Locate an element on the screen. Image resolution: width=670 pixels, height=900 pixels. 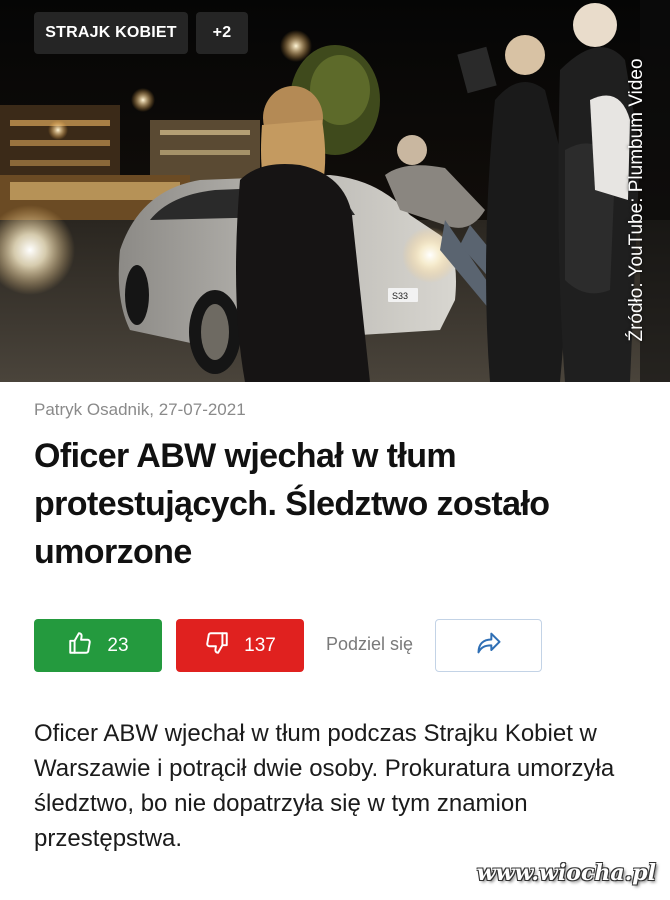
like-count: 23 is located at coordinates (118, 645).